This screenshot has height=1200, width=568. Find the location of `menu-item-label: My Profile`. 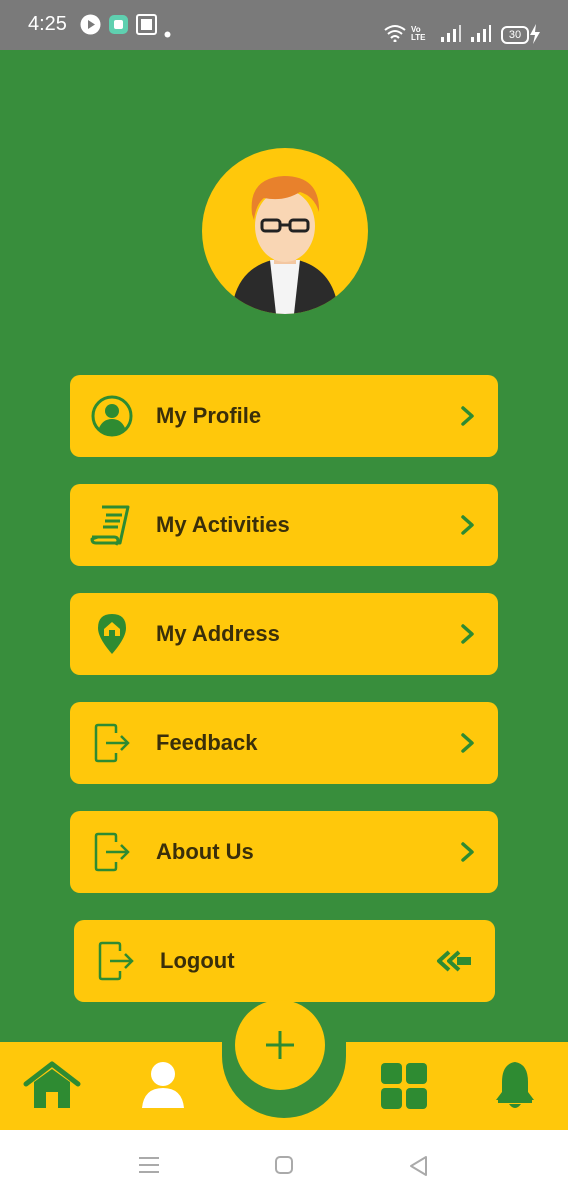

menu-item-label: My Profile is located at coordinates (209, 415).